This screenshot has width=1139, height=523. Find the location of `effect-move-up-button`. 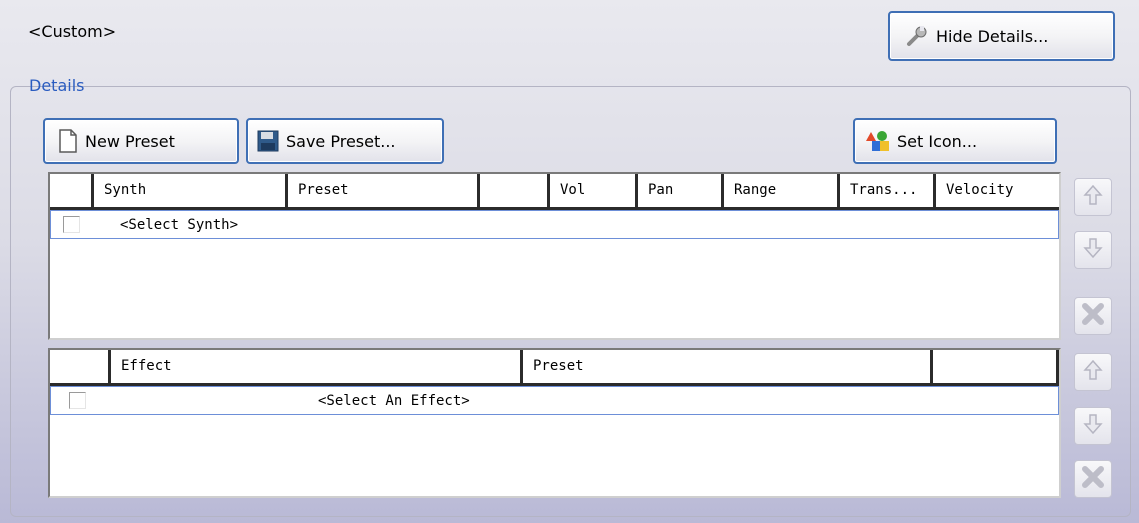

effect-move-up-button is located at coordinates (1093, 372).